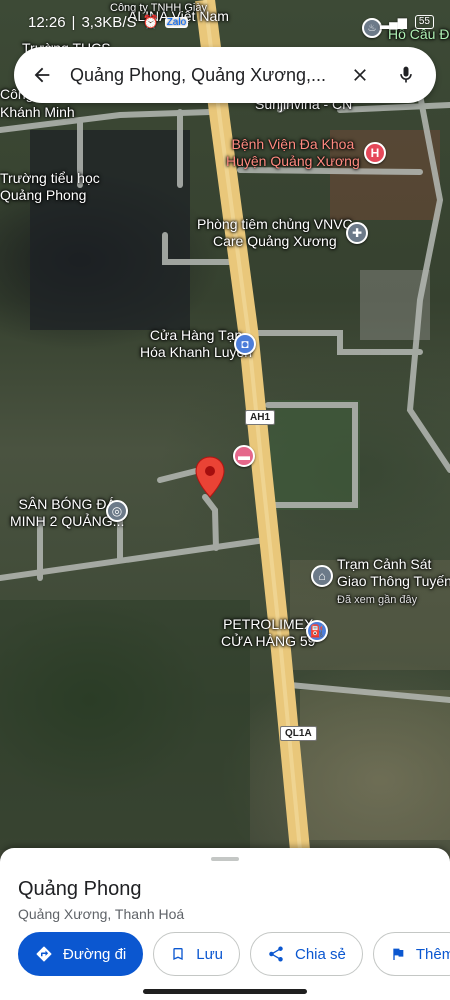 This screenshot has width=450, height=1000. I want to click on label-benh-vien: Bệnh Viện Đa Khoa Huyện Quảng Xương, so click(293, 153).